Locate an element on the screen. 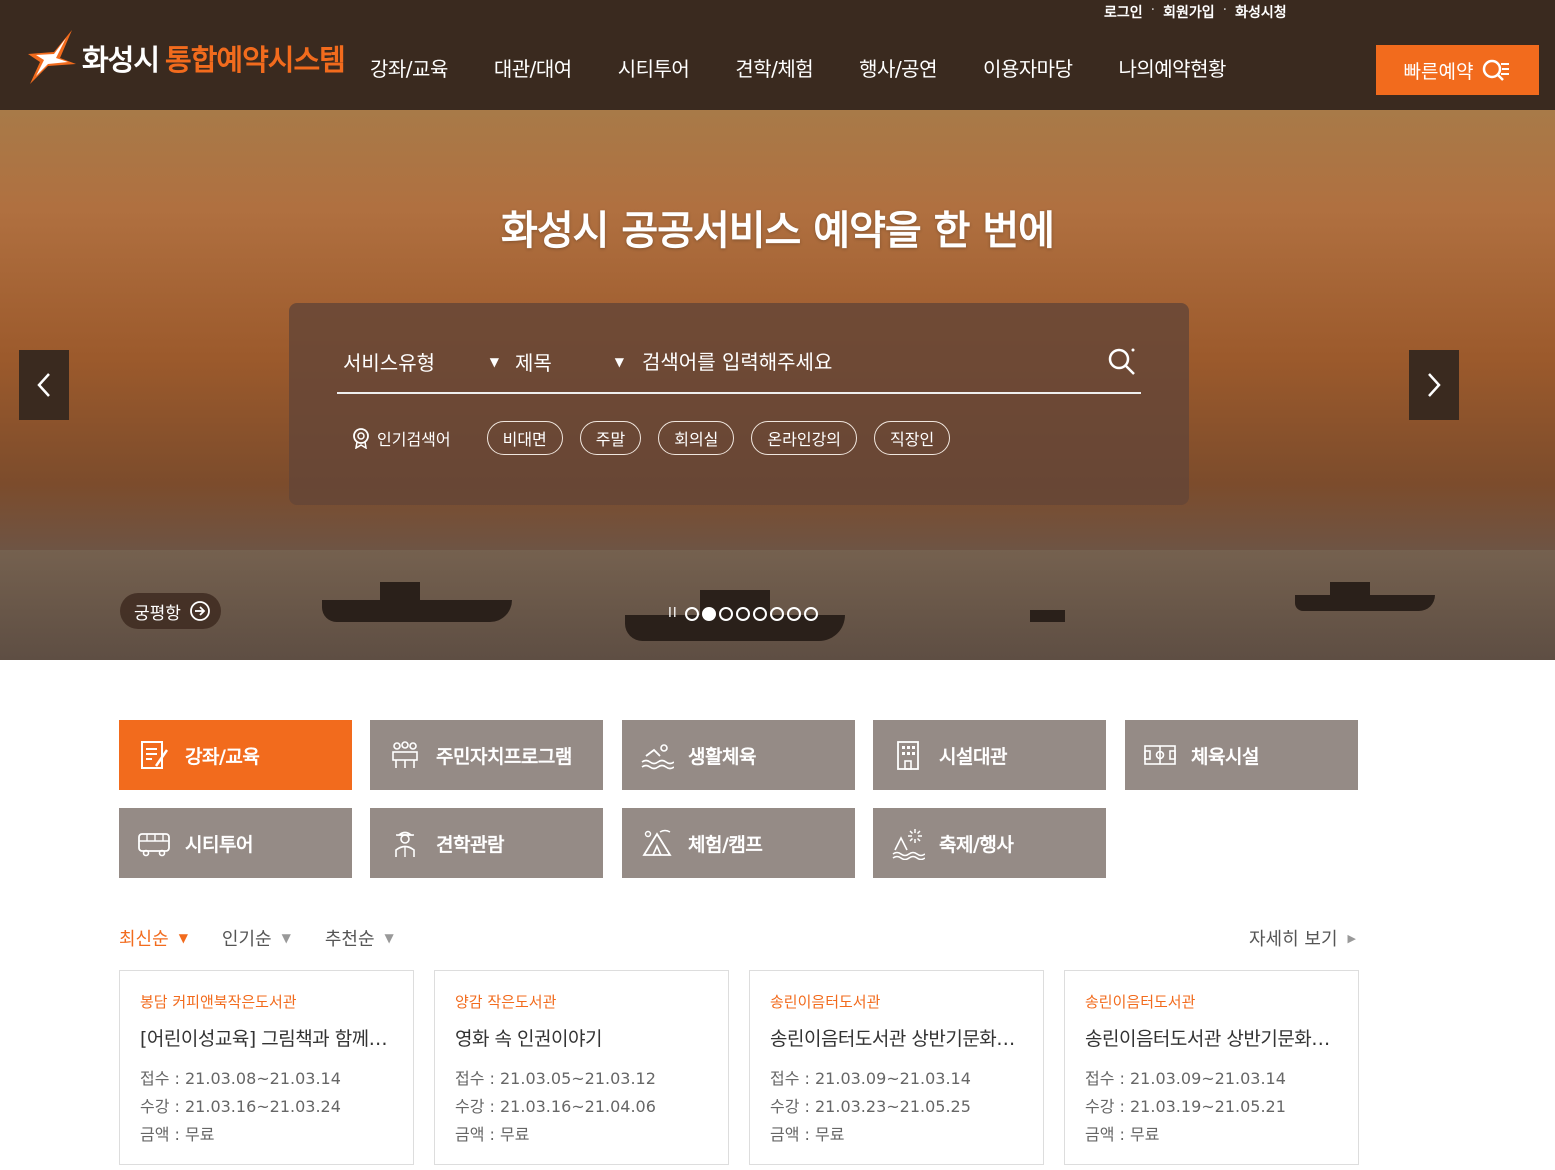 This screenshot has height=1170, width=1555. next-slide-button is located at coordinates (1434, 385).